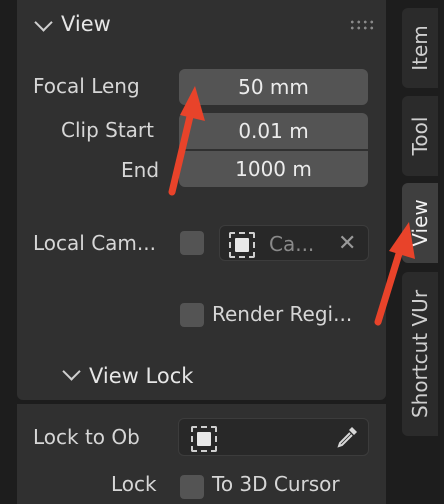 Image resolution: width=444 pixels, height=504 pixels. Describe the element at coordinates (192, 315) in the screenshot. I see `render-region-checkbox` at that location.